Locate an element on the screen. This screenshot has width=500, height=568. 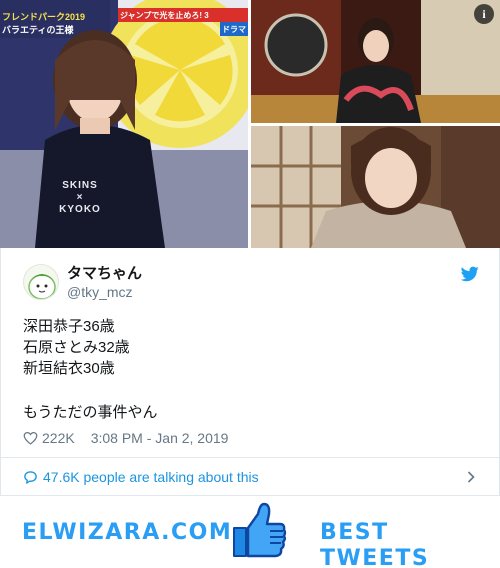
speech-bubble-icon is located at coordinates (30, 477).